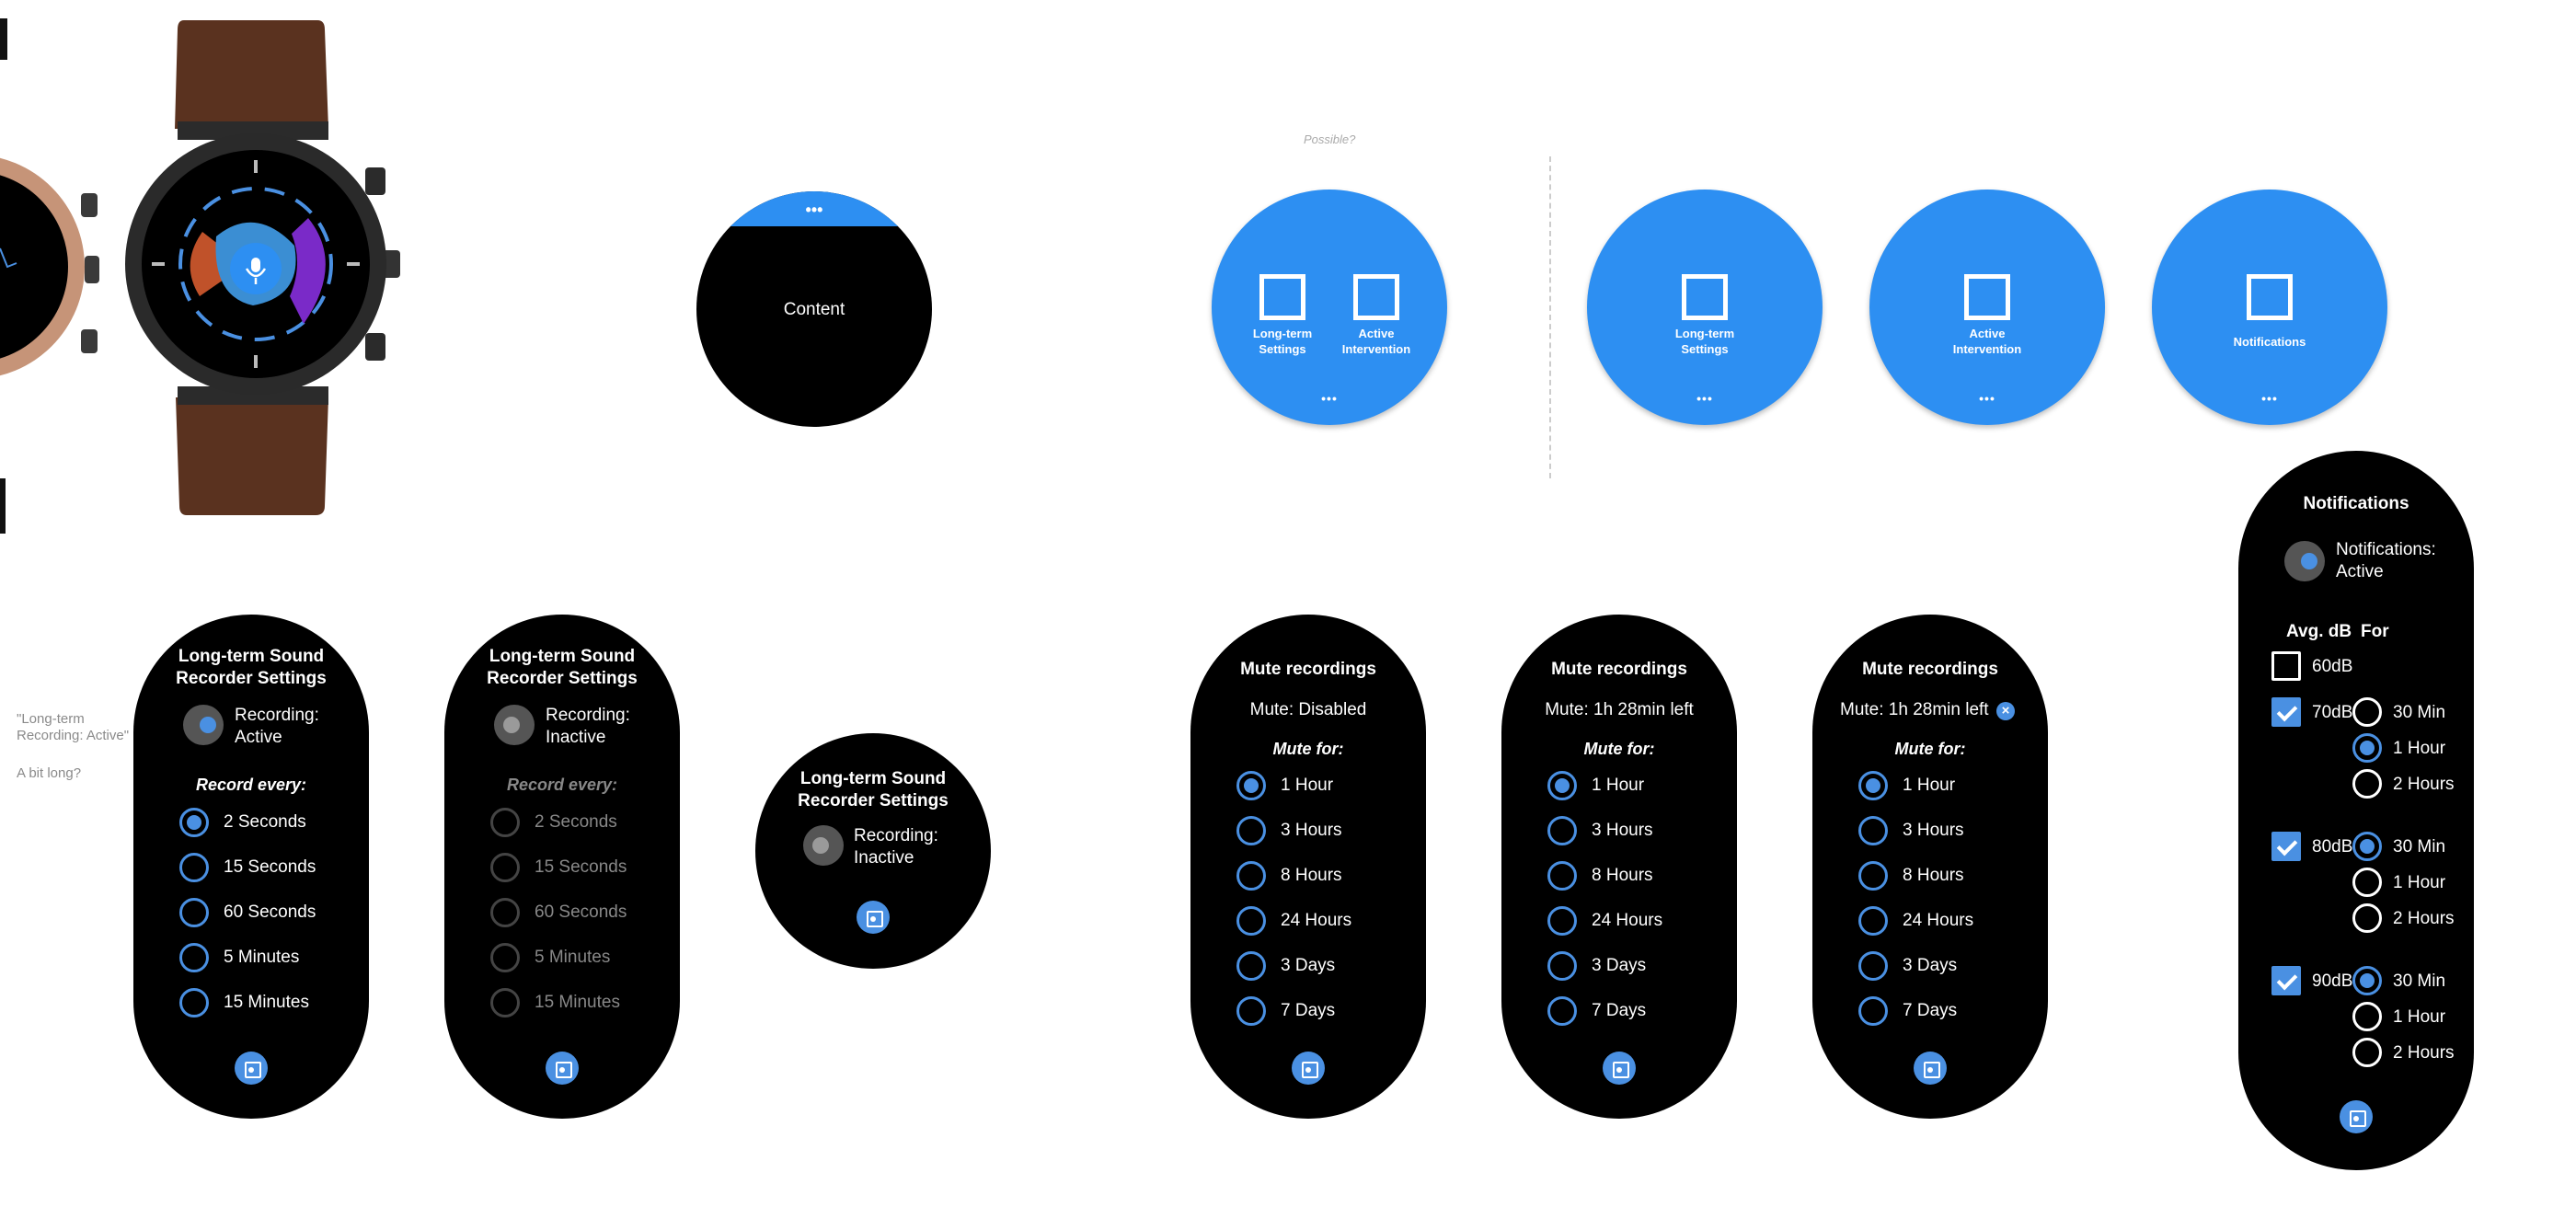 This screenshot has height=1230, width=2576. I want to click on tile-active-intervention: Active Intervention •••, so click(1987, 307).